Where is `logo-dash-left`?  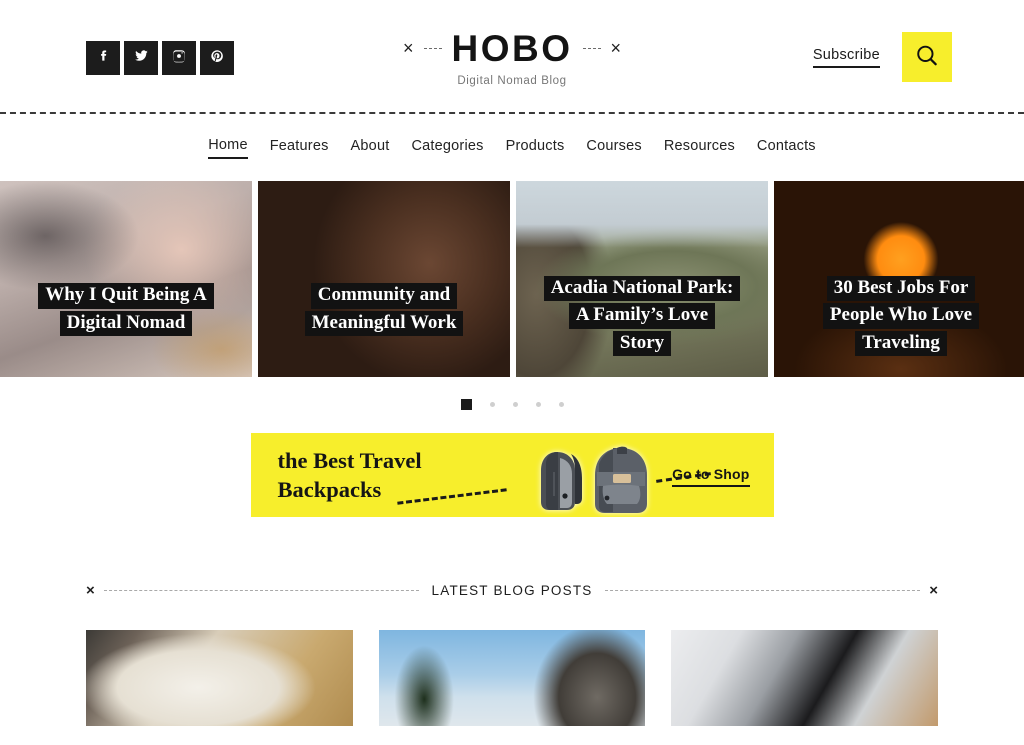
logo-dash-left is located at coordinates (432, 48).